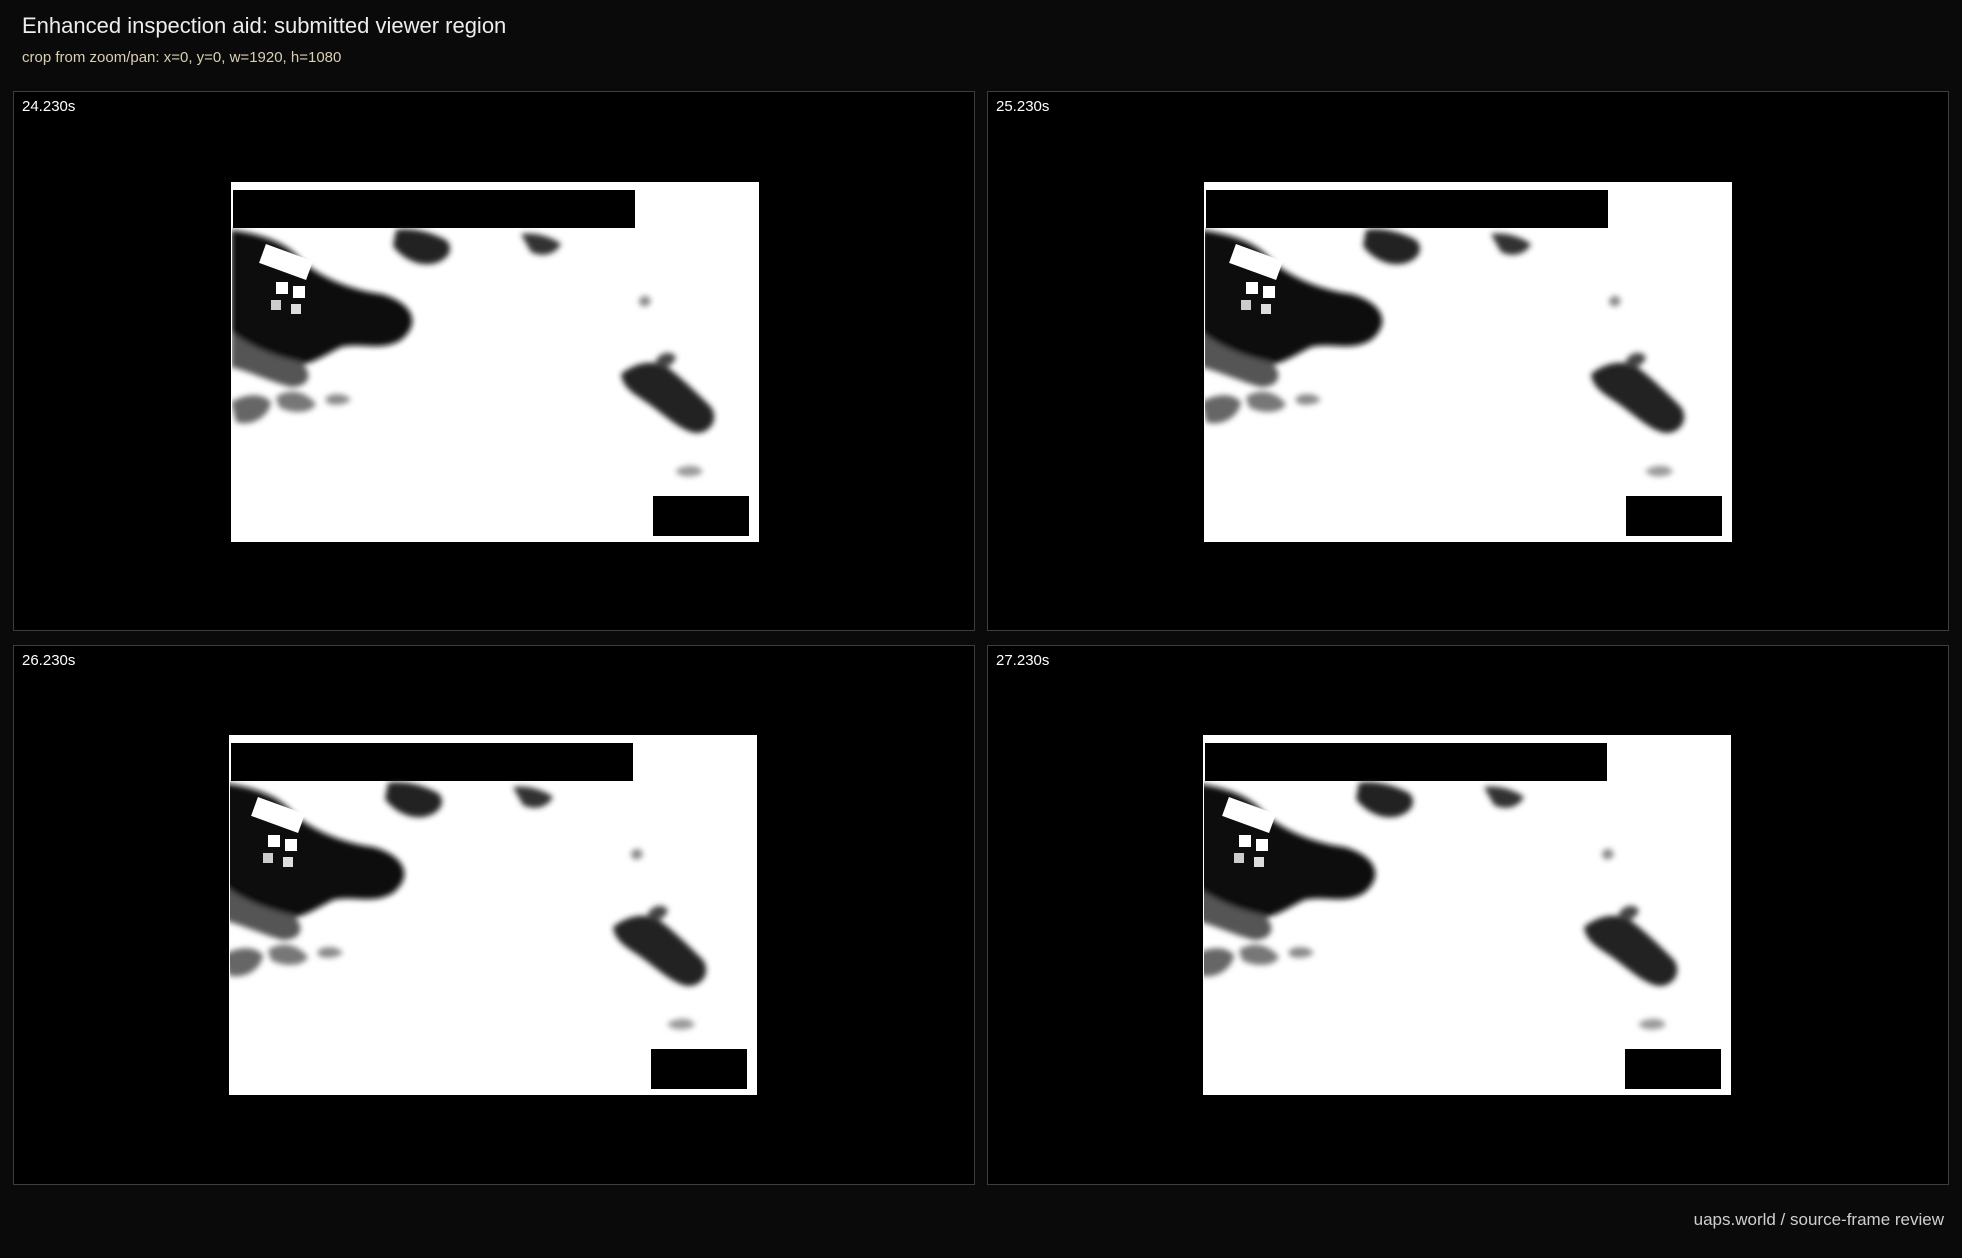 The width and height of the screenshot is (1962, 1258). What do you see at coordinates (49, 106) in the screenshot?
I see `frame-timestamp: 24.230s` at bounding box center [49, 106].